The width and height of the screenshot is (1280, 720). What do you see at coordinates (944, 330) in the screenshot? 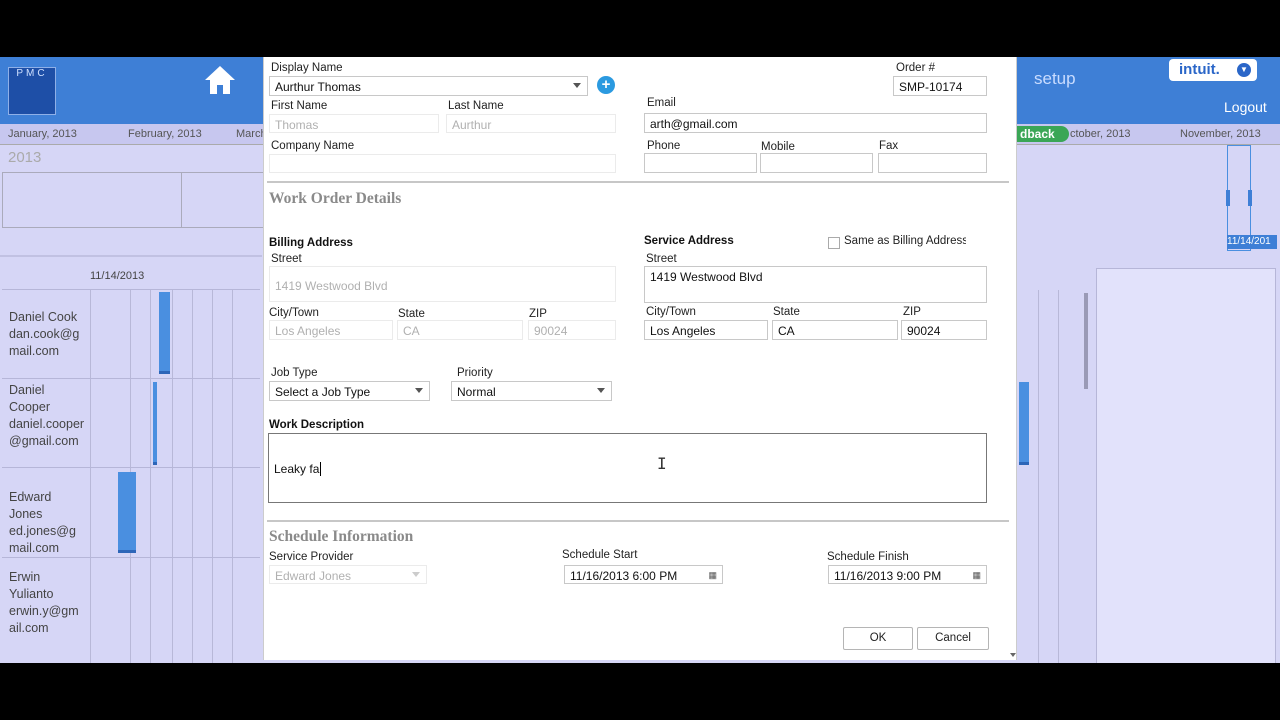
I see `service-zip-field: 90024` at bounding box center [944, 330].